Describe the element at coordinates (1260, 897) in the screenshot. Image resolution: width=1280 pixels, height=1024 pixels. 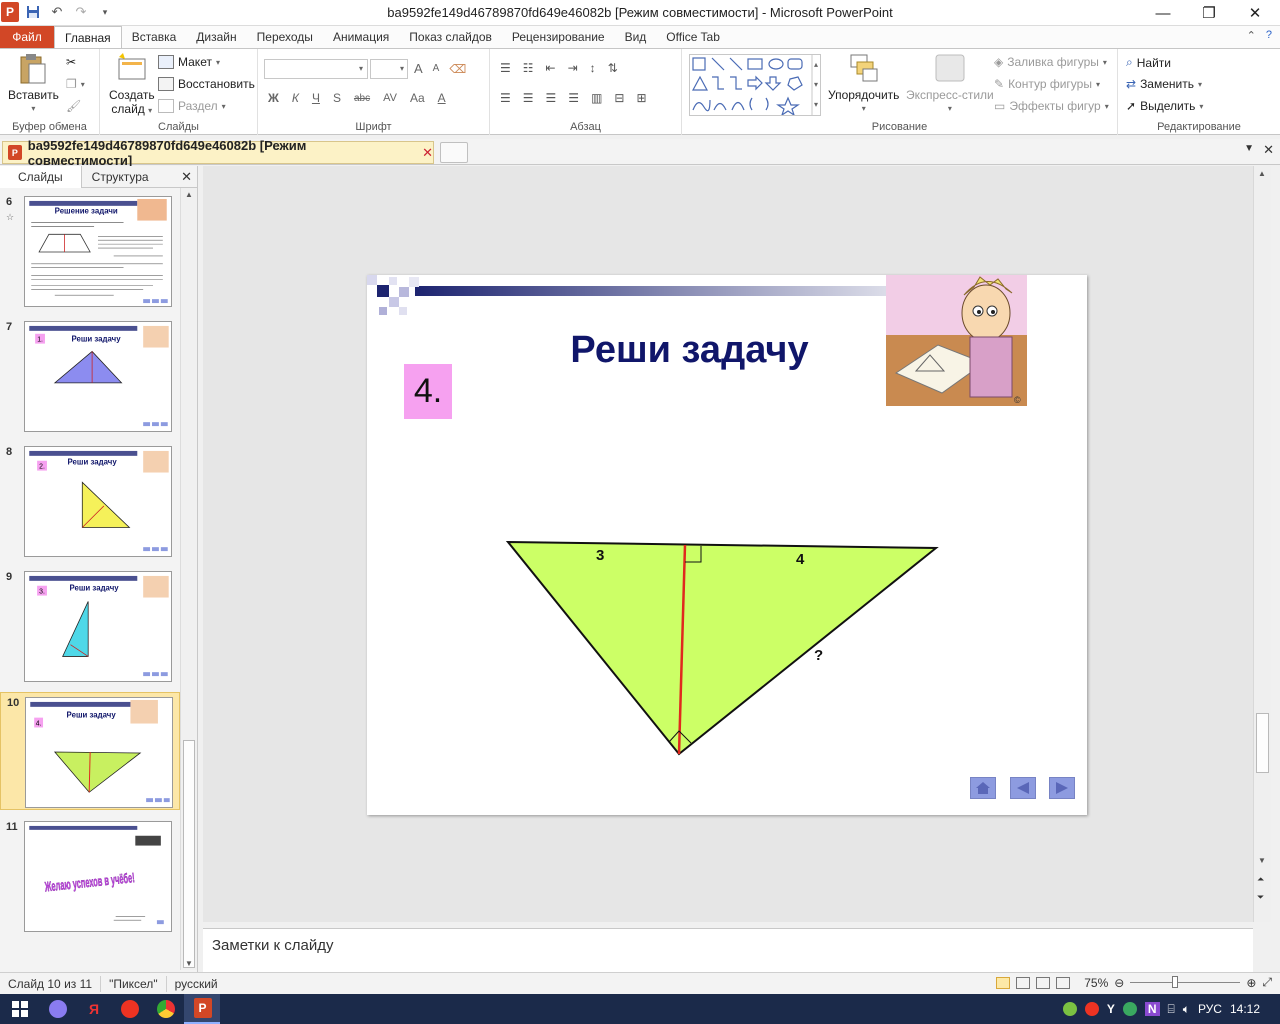
I see `next-slide-scroll-icon: ⏷` at that location.